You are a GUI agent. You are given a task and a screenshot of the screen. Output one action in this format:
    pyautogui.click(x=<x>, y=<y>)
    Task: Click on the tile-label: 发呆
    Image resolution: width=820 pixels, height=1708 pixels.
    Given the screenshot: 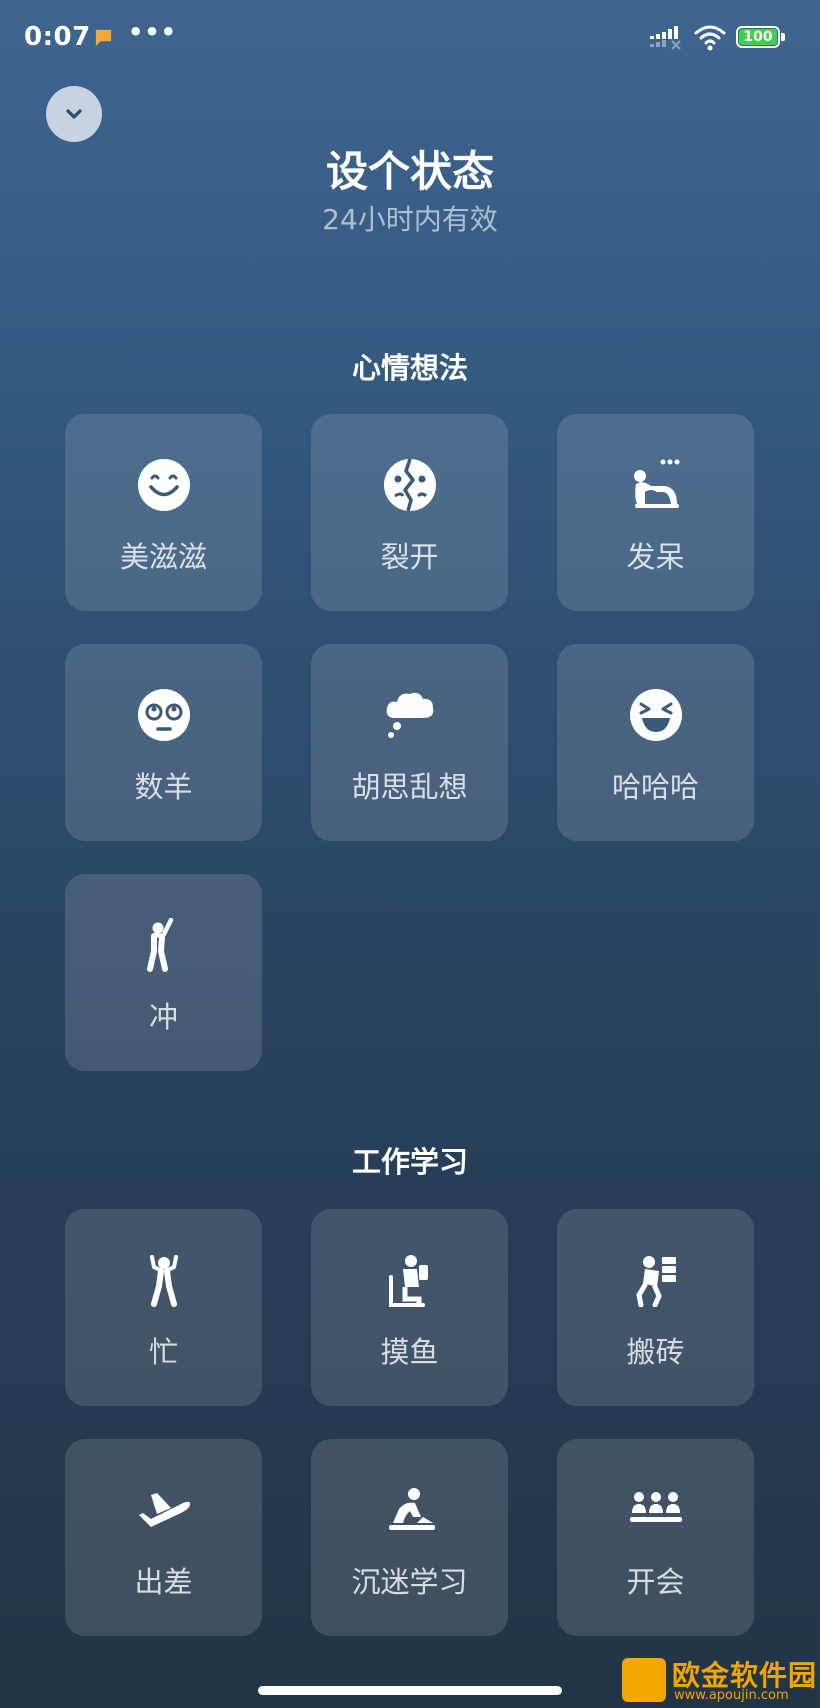 What is the action you would take?
    pyautogui.click(x=655, y=557)
    